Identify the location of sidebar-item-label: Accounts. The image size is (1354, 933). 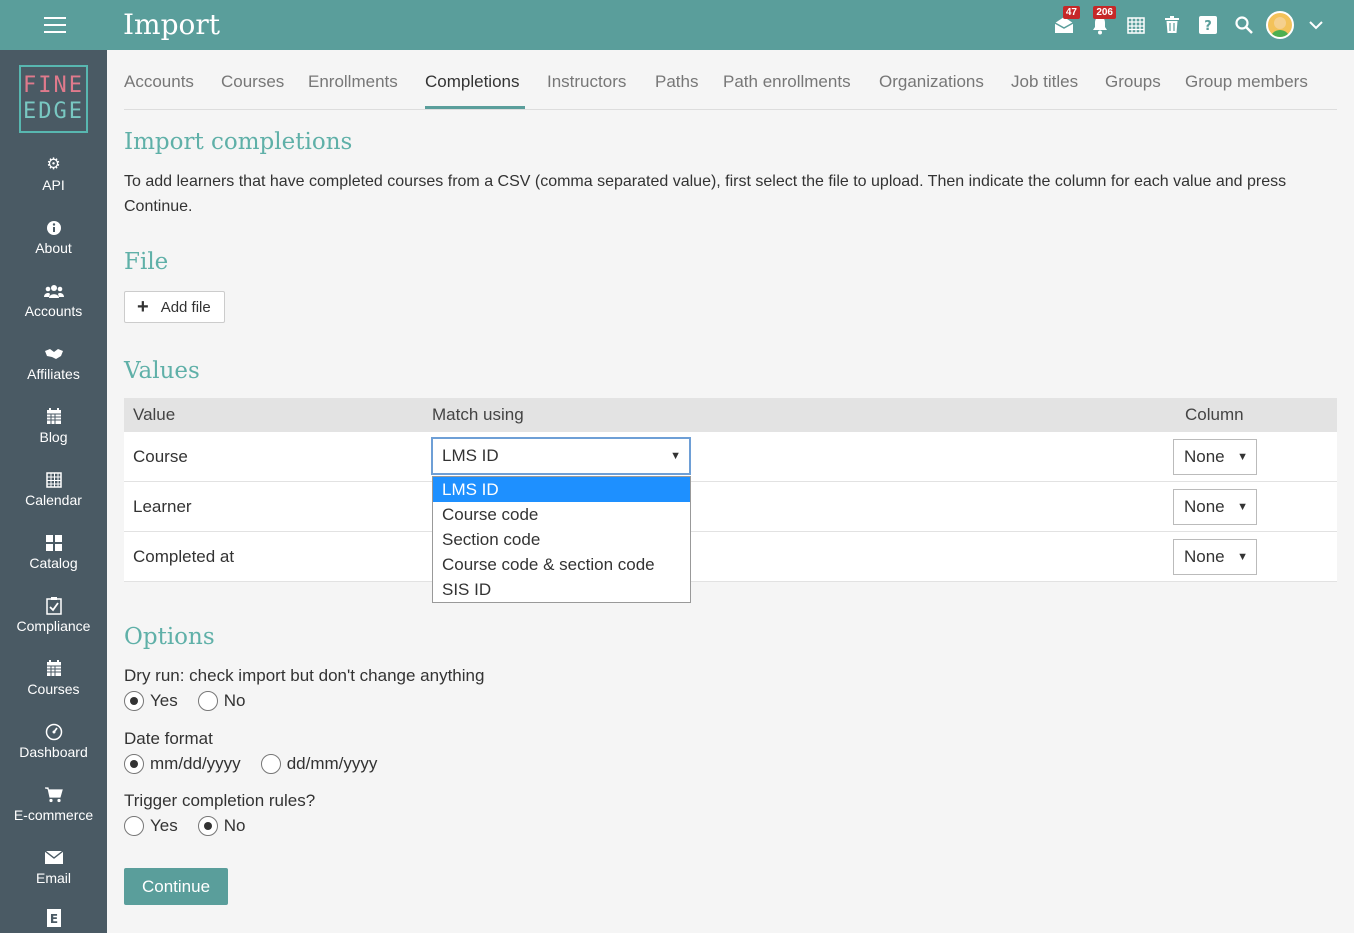
(53, 311).